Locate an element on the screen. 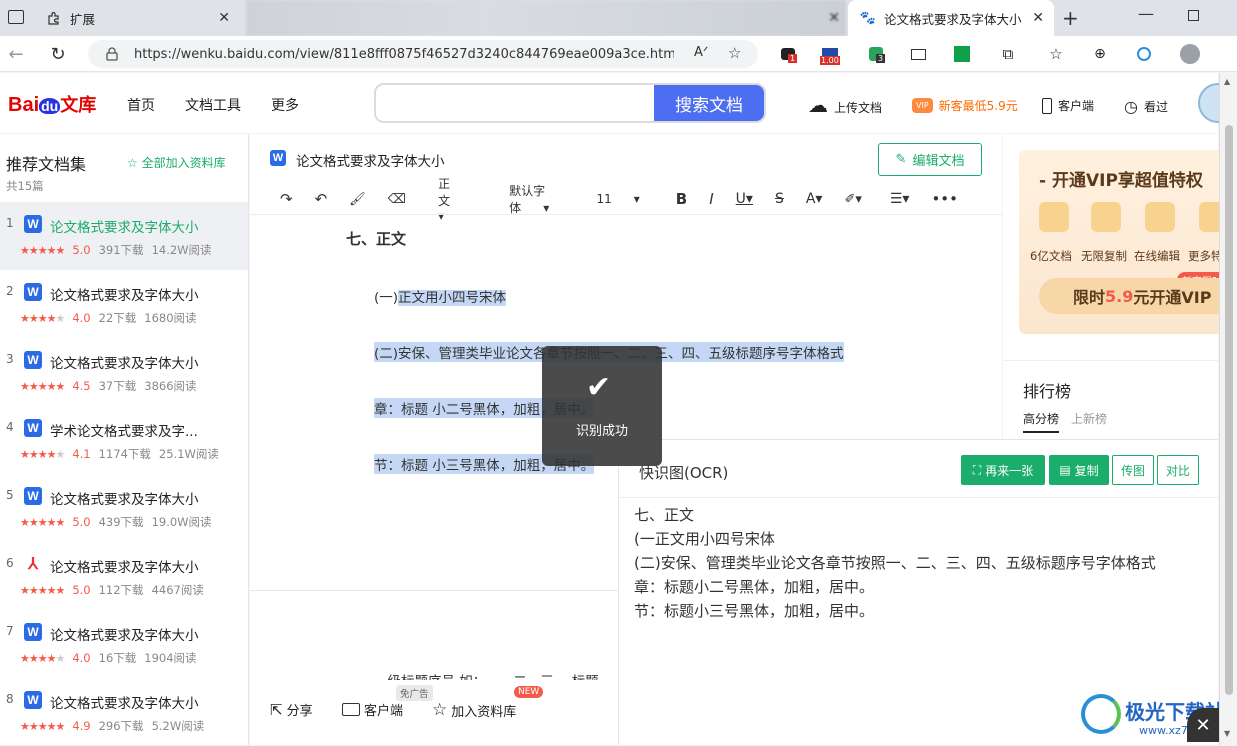  search-box: 搜索文档 is located at coordinates (570, 103).